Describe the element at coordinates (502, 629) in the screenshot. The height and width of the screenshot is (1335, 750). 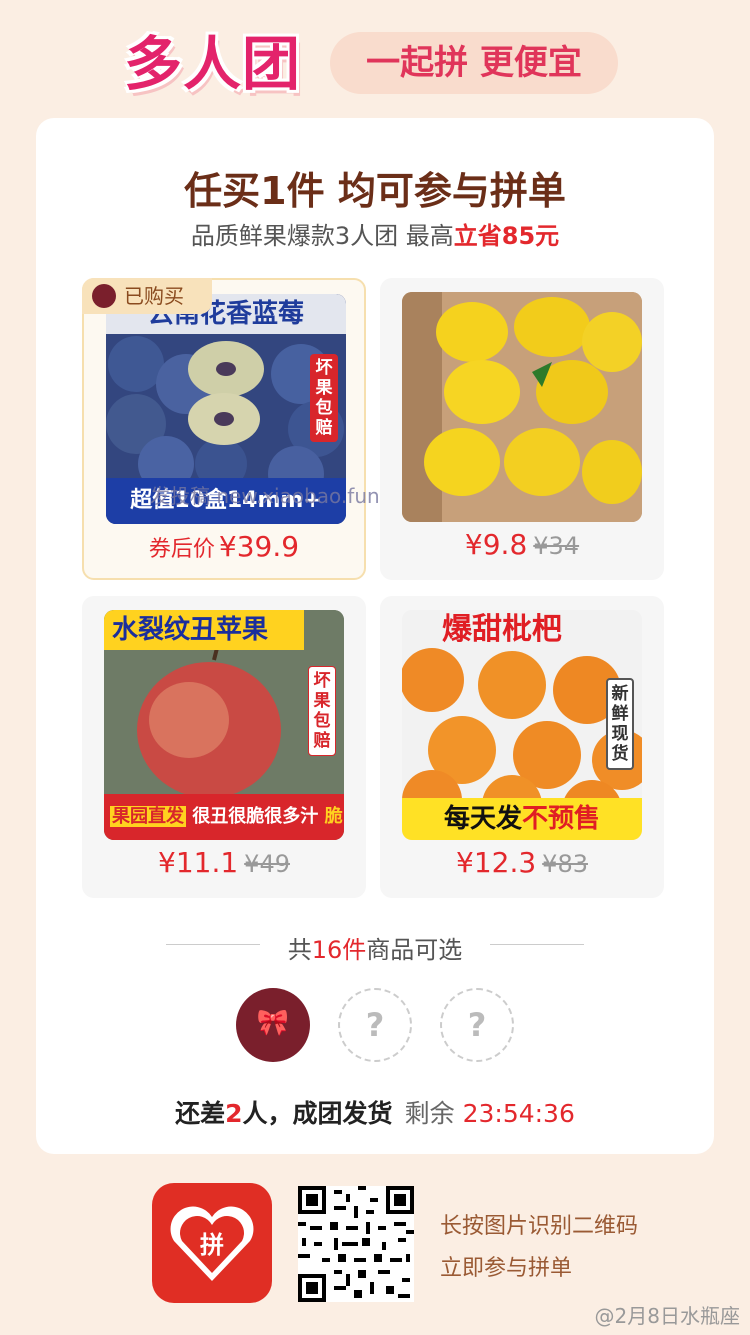
I see `product-image-title: 爆甜枇杷` at that location.